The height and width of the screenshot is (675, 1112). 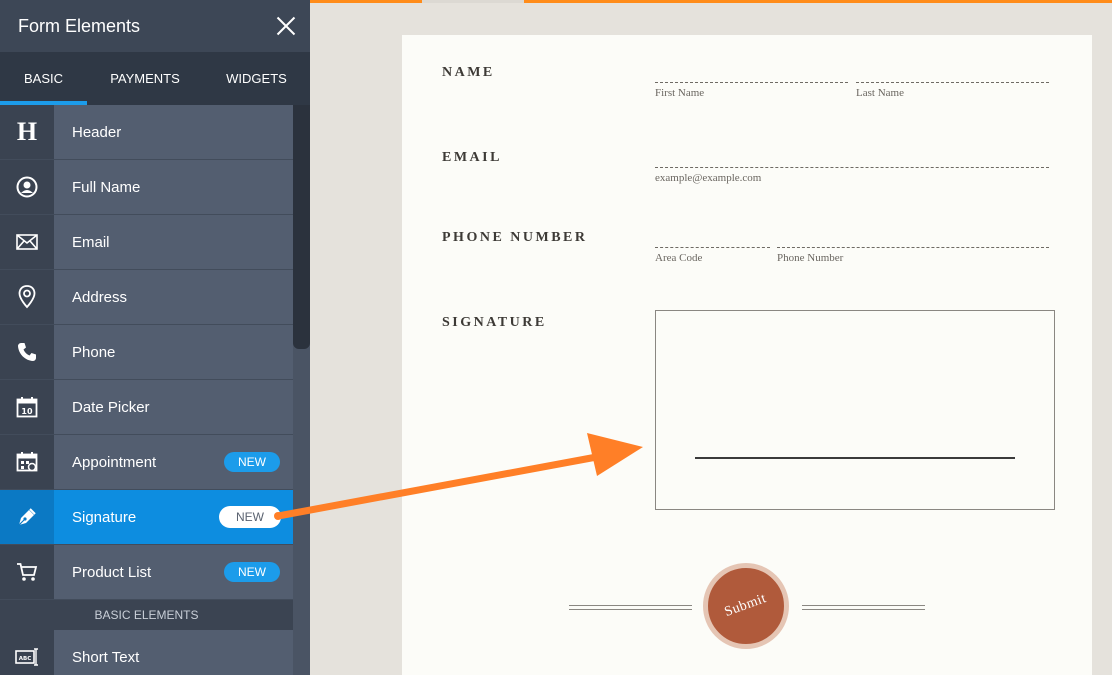 I want to click on area-code-sublabel: Area Code, so click(x=679, y=258).